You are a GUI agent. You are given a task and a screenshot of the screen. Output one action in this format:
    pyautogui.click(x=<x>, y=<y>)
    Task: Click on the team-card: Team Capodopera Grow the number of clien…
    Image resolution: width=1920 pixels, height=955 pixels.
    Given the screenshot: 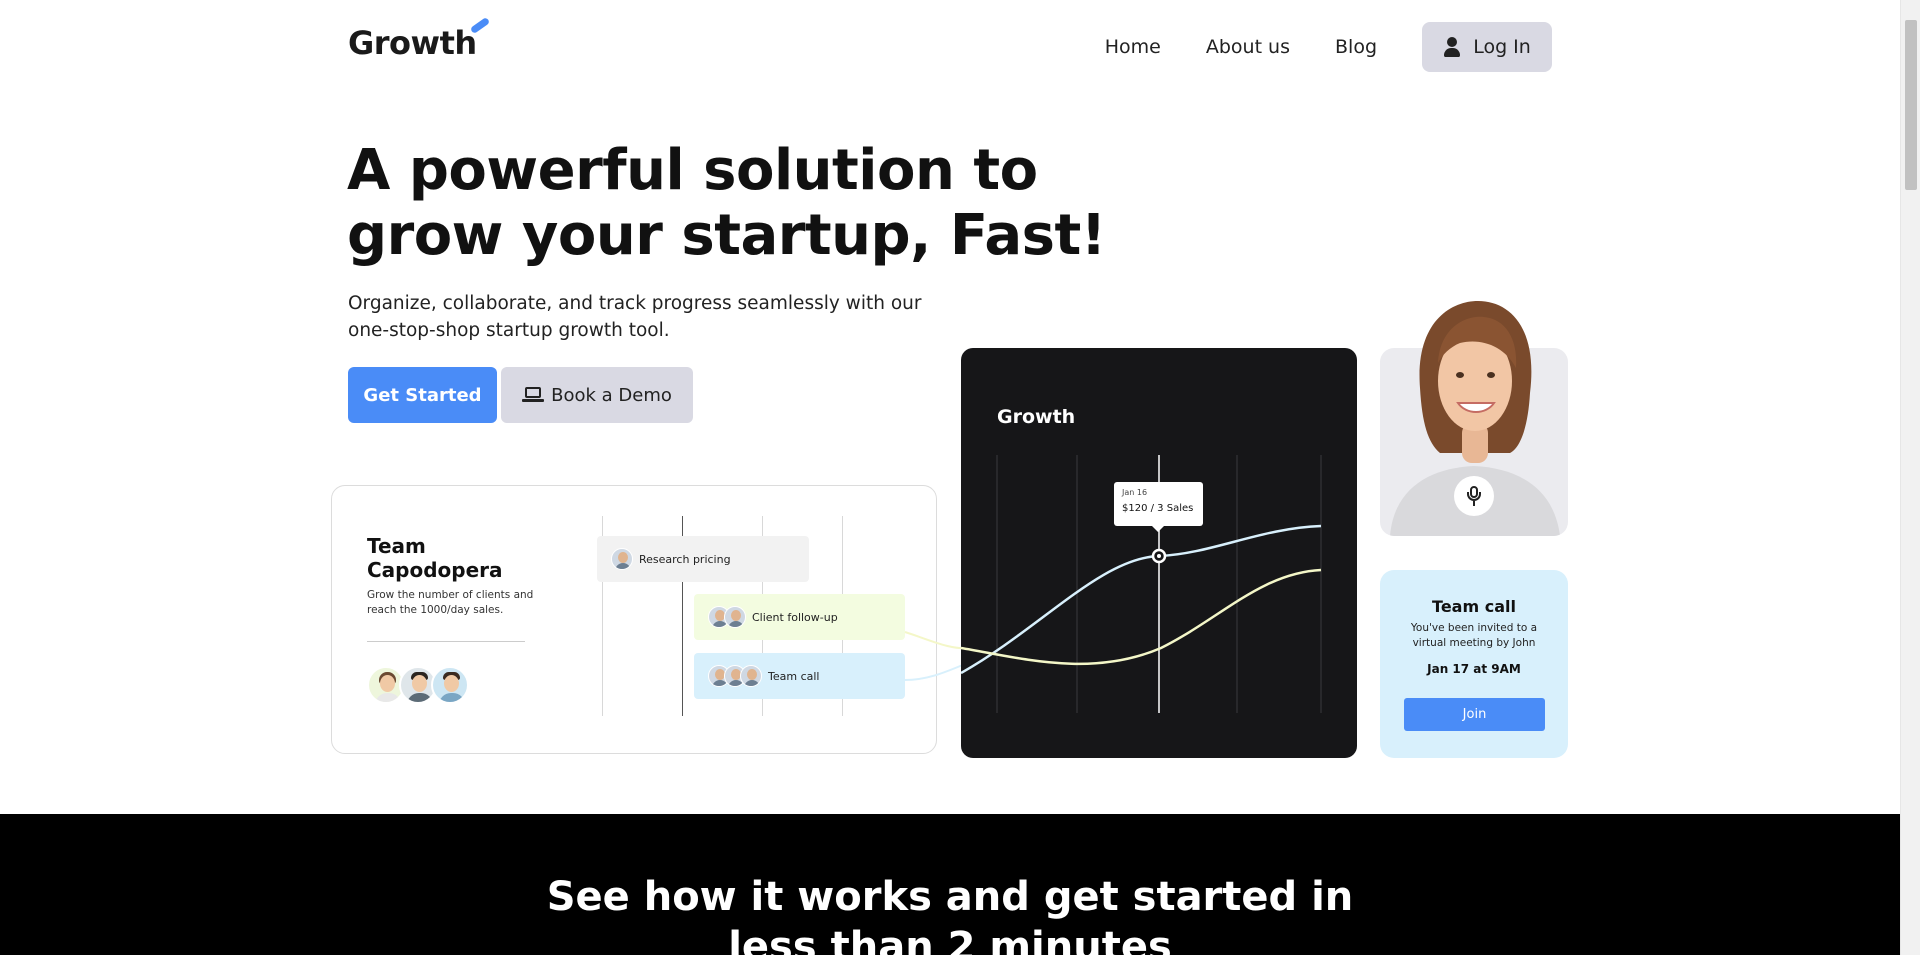 What is the action you would take?
    pyautogui.click(x=634, y=619)
    